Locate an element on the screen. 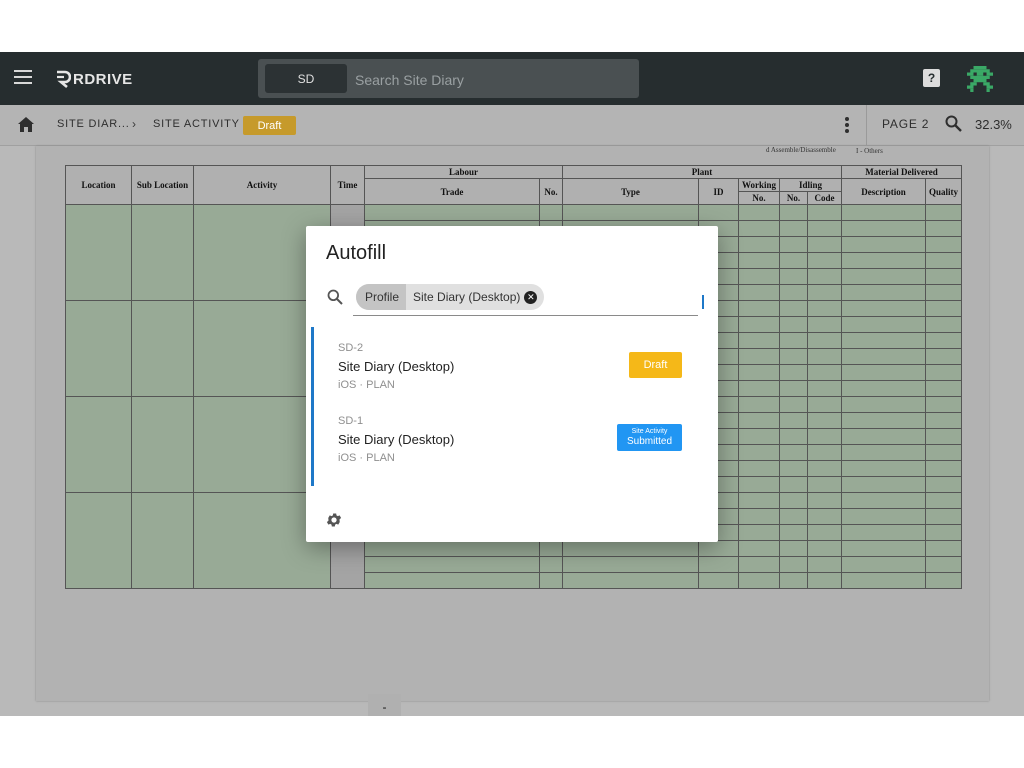 The width and height of the screenshot is (1024, 768). legend-note: I - Others is located at coordinates (869, 151).